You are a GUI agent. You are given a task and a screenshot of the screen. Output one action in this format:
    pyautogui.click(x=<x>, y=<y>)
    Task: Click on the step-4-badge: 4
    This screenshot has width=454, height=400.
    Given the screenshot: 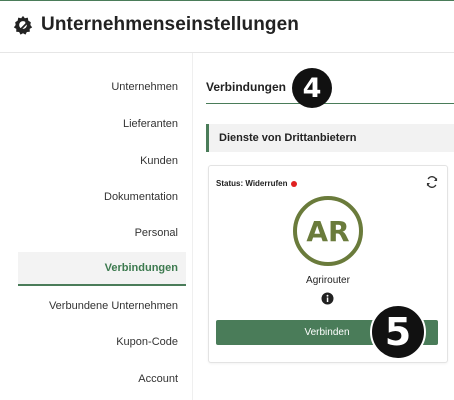 What is the action you would take?
    pyautogui.click(x=312, y=88)
    